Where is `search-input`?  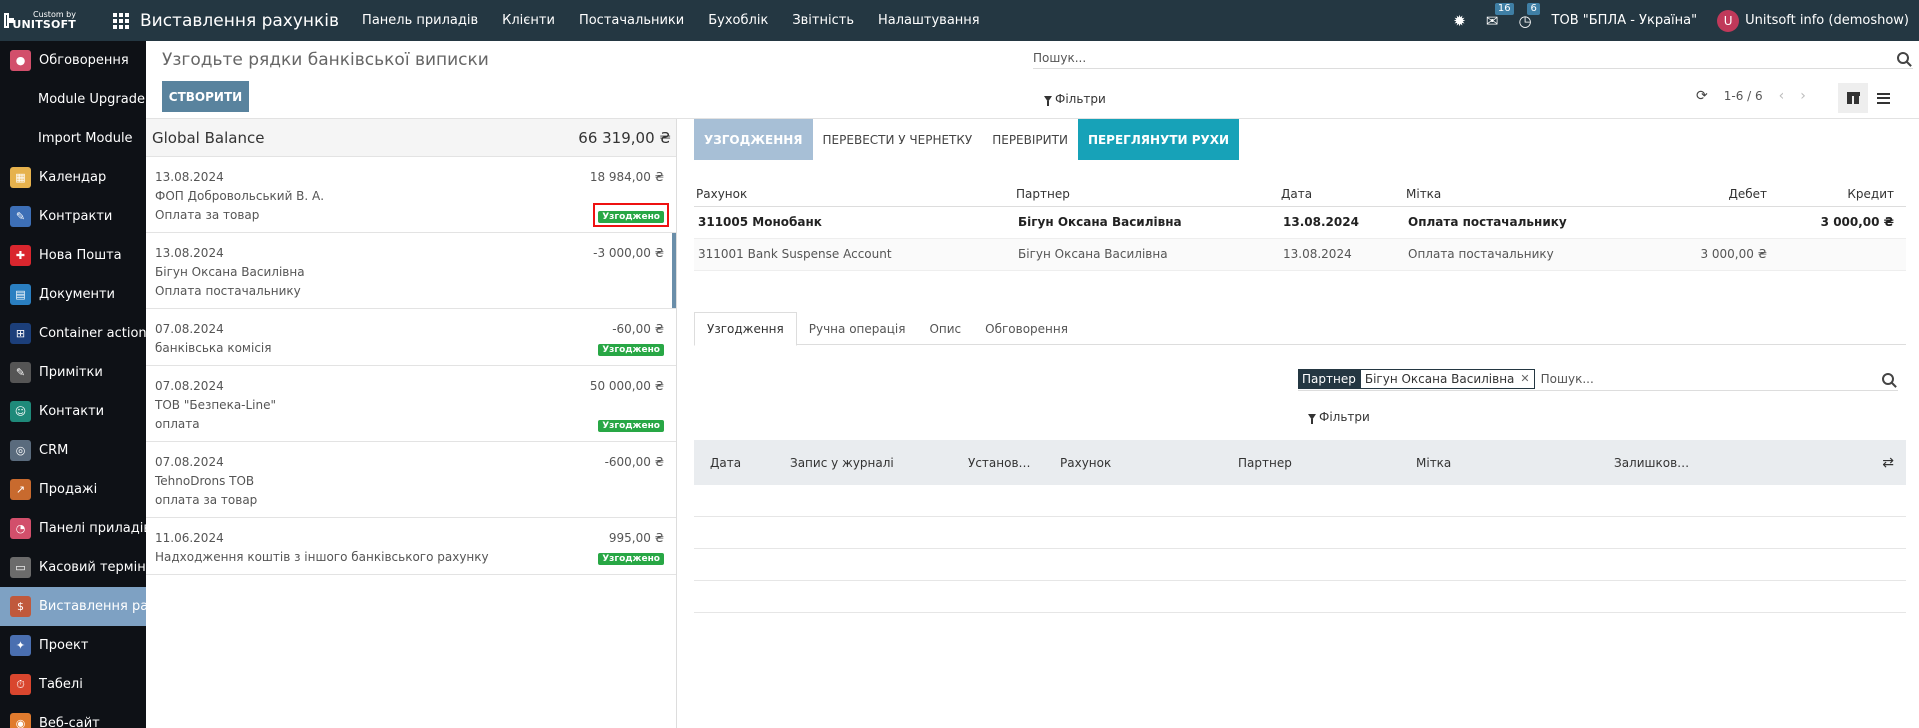
search-input is located at coordinates (1465, 57).